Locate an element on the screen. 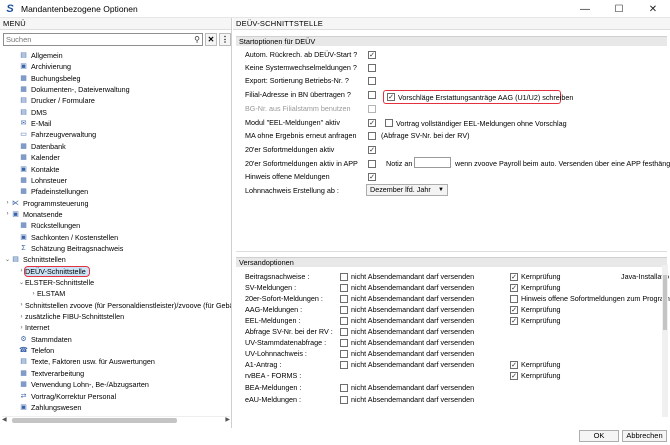  tree-item: ▣ Archivierung is located at coordinates (41, 66).